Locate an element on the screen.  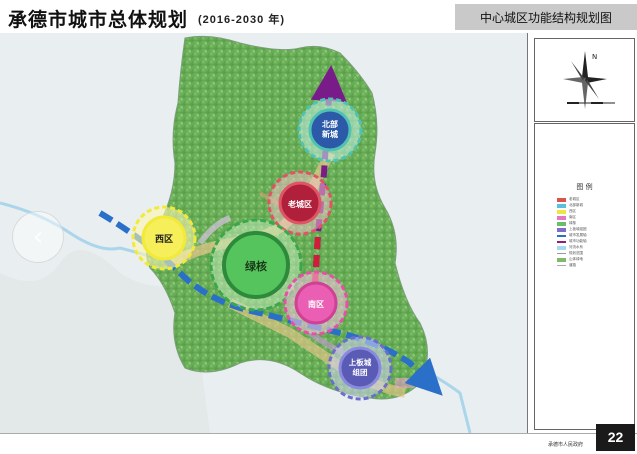
chevron-left-icon: ‹ is located at coordinates (38, 237).